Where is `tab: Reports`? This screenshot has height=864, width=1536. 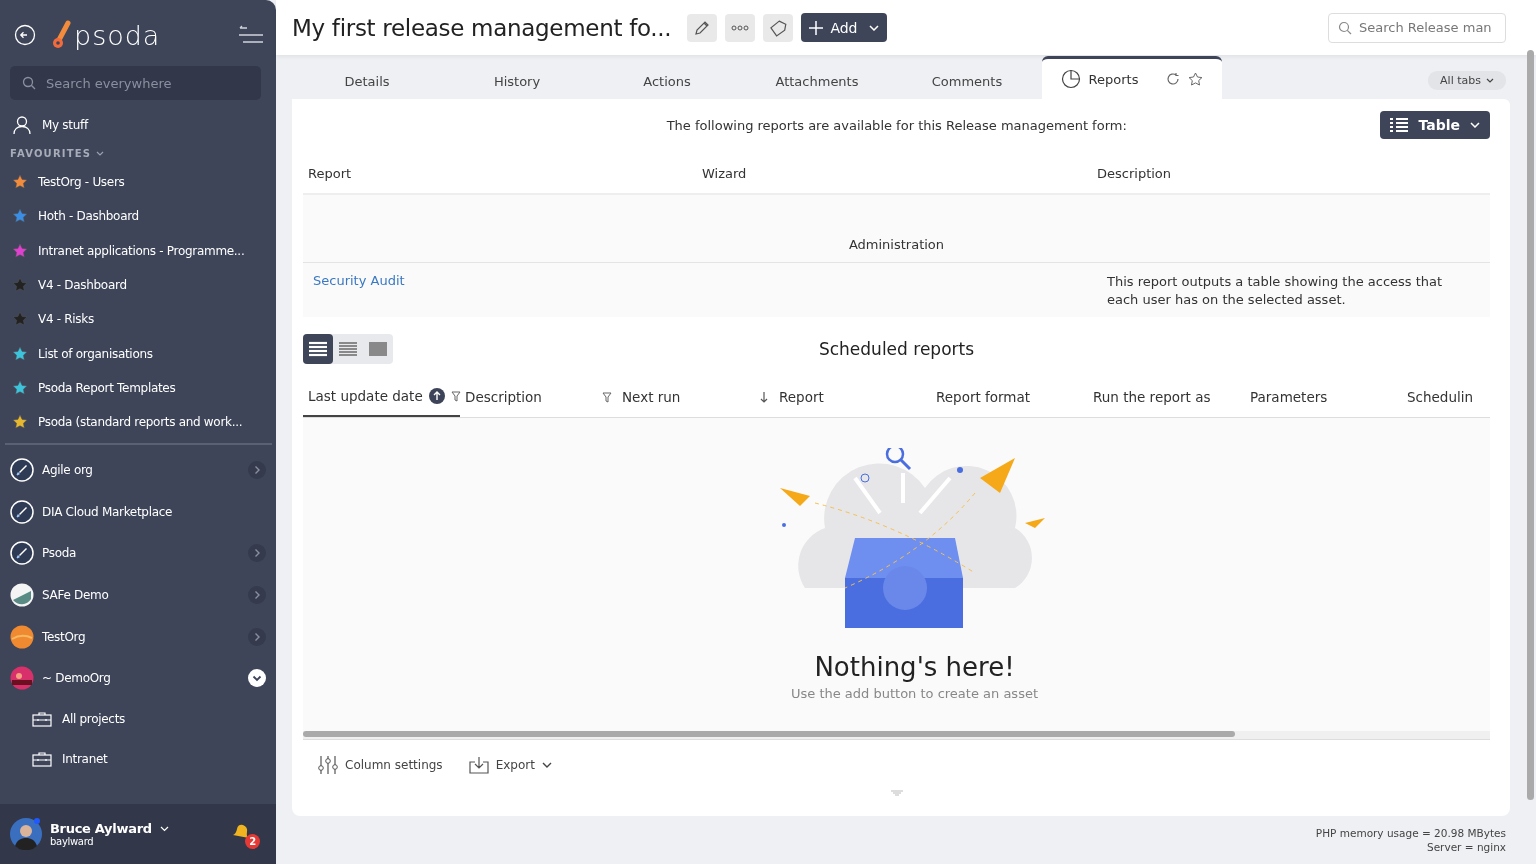 tab: Reports is located at coordinates (1132, 77).